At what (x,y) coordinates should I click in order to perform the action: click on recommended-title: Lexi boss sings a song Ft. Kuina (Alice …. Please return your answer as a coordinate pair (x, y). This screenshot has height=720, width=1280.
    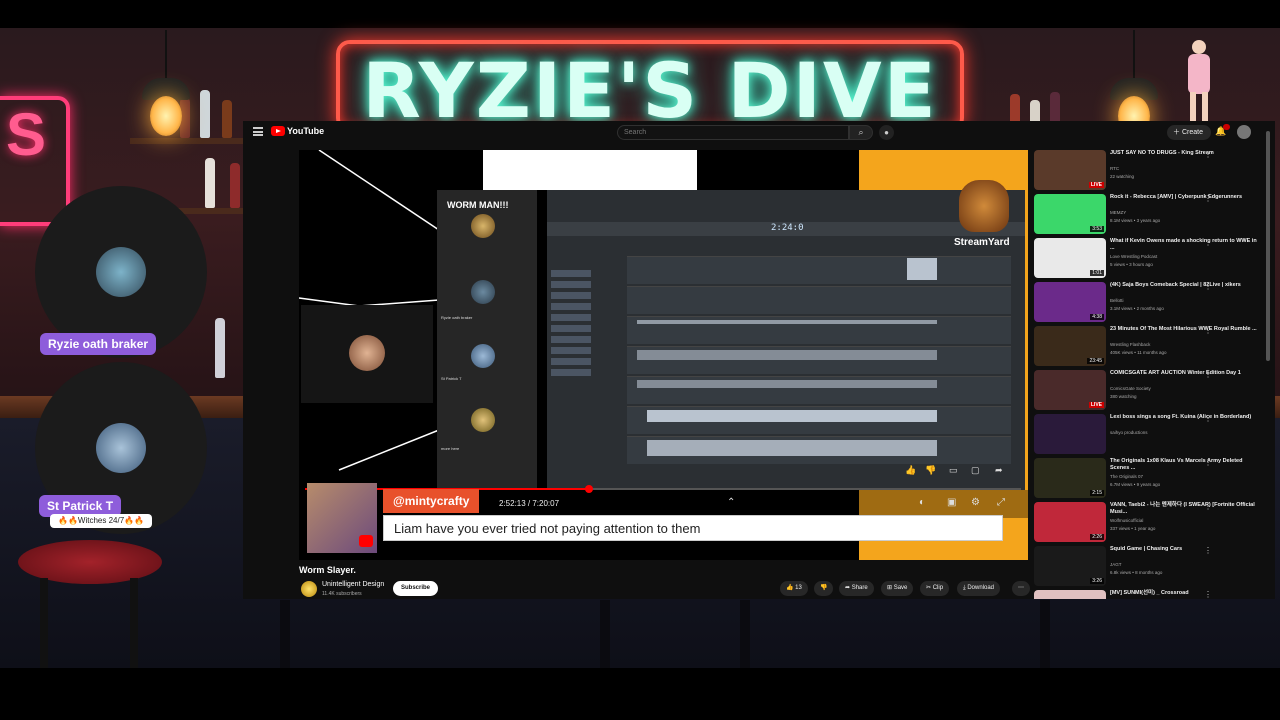
    Looking at the image, I should click on (1185, 417).